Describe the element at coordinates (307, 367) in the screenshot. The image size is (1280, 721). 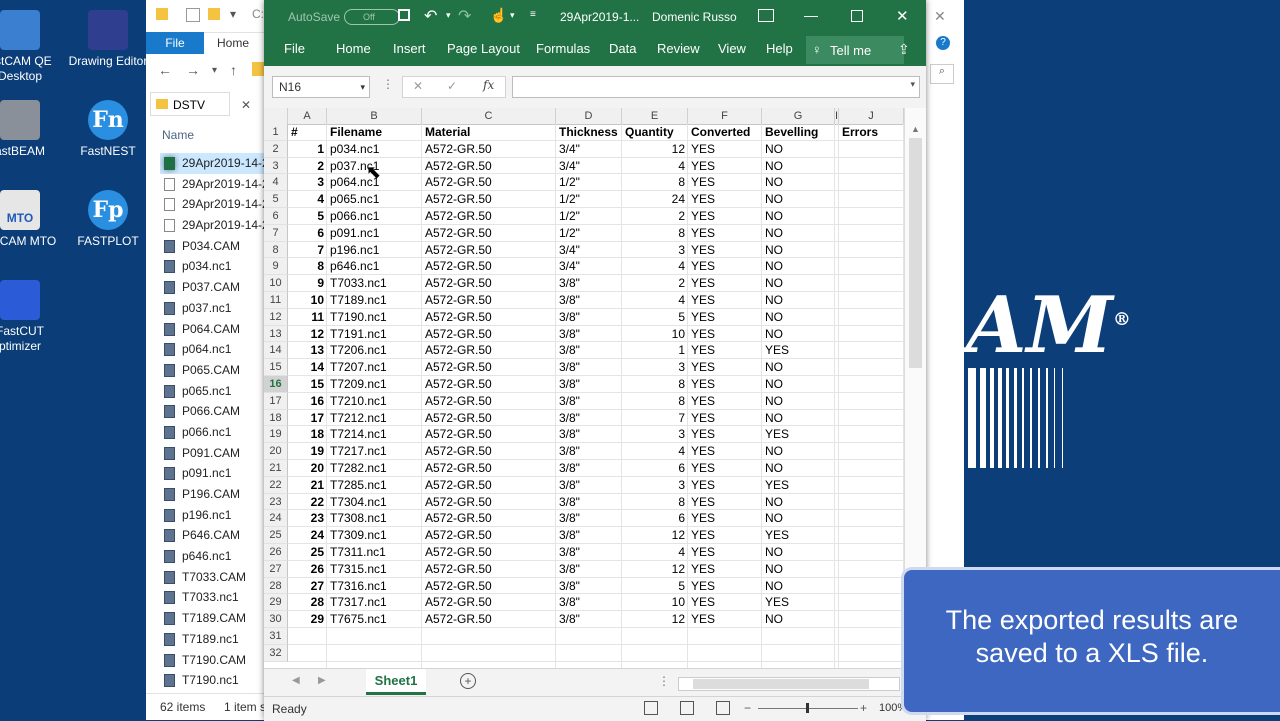
I see `cell: 14` at that location.